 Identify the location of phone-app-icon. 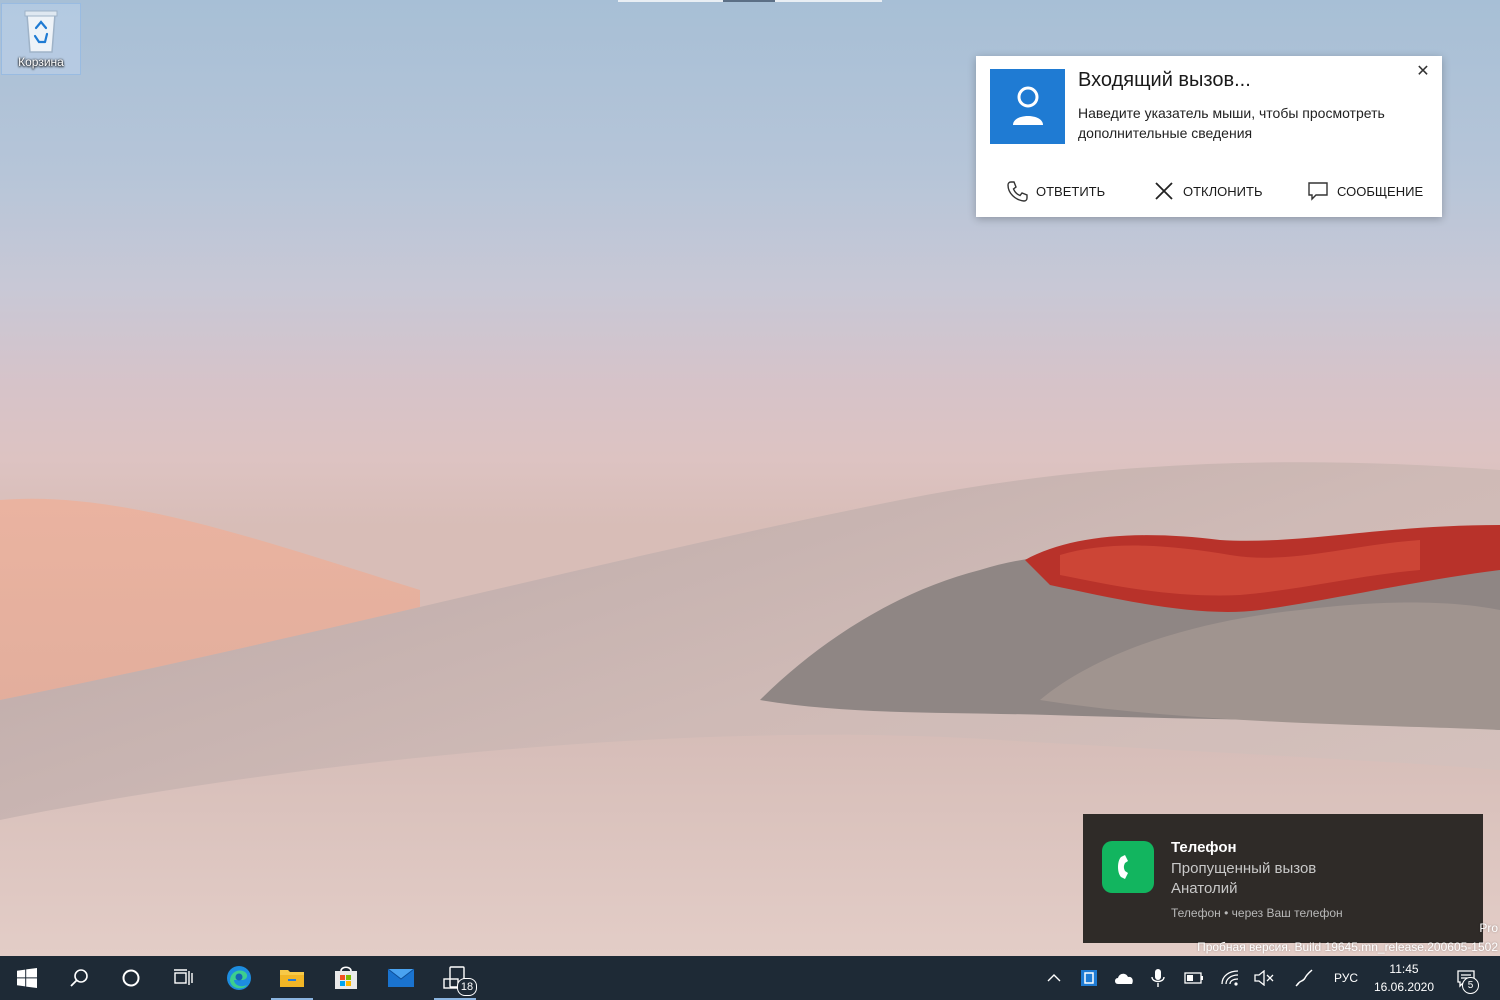
(1128, 867).